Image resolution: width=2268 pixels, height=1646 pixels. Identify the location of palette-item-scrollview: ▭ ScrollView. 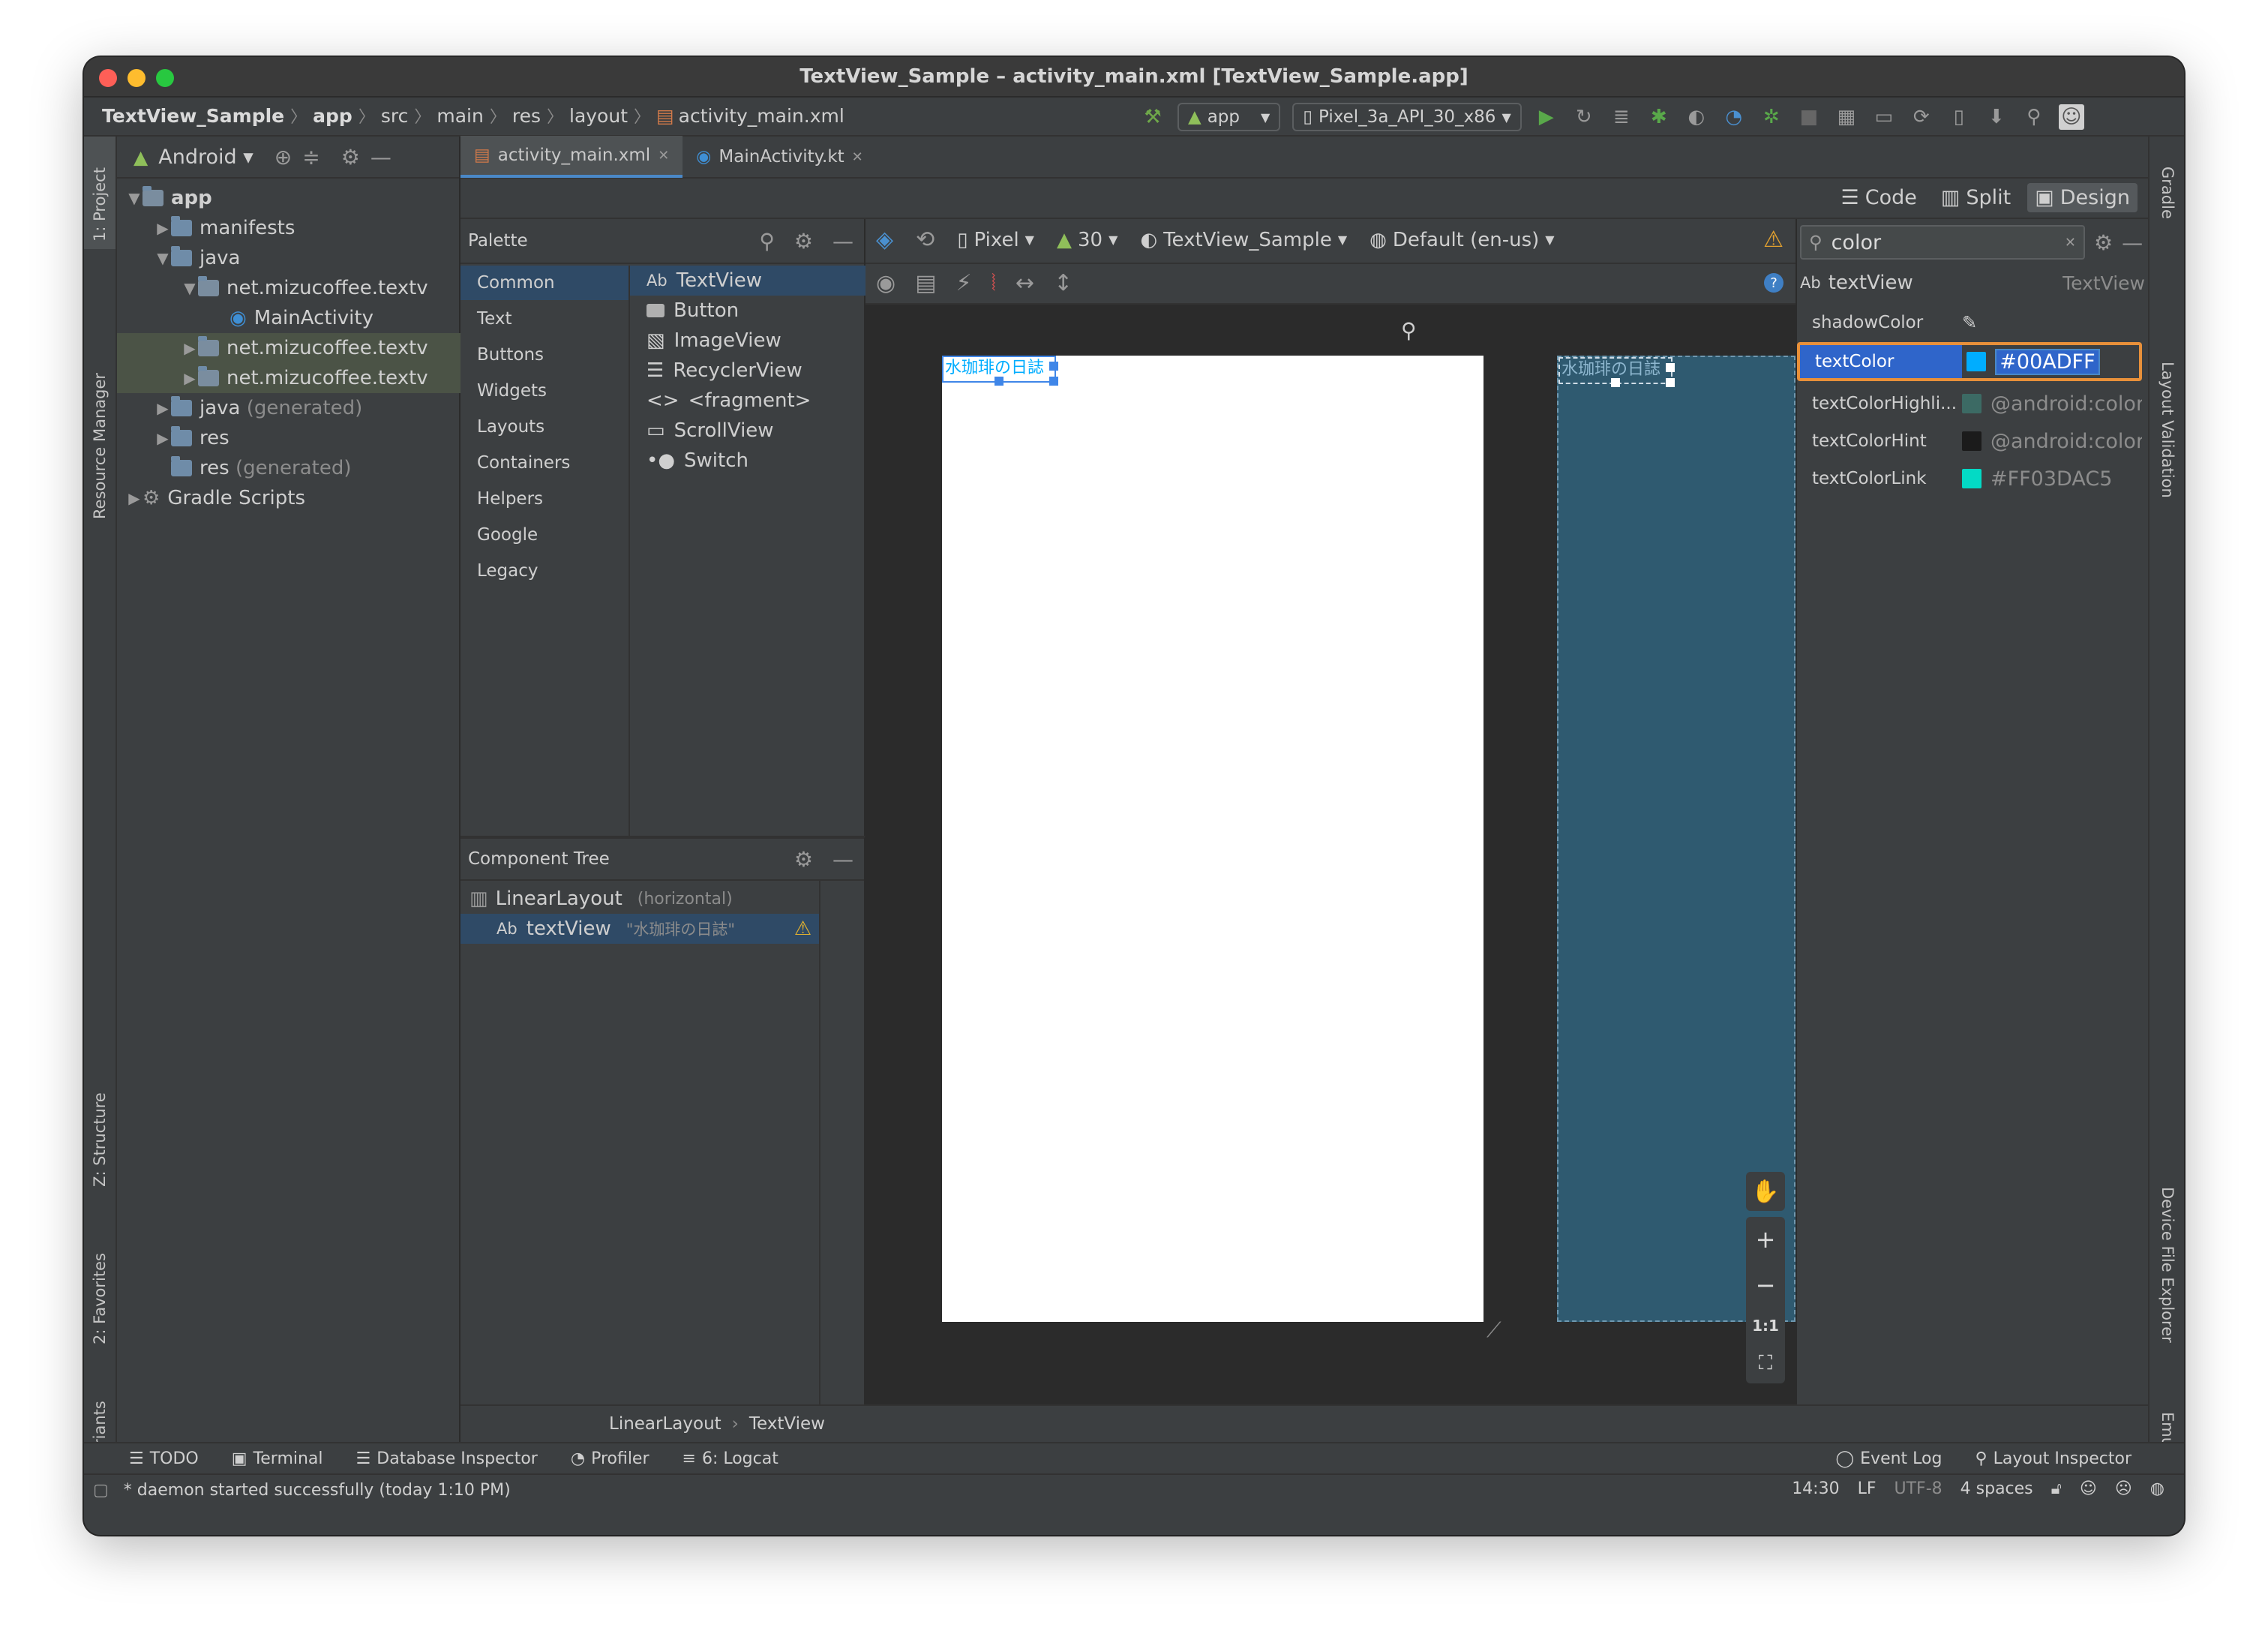
(748, 431).